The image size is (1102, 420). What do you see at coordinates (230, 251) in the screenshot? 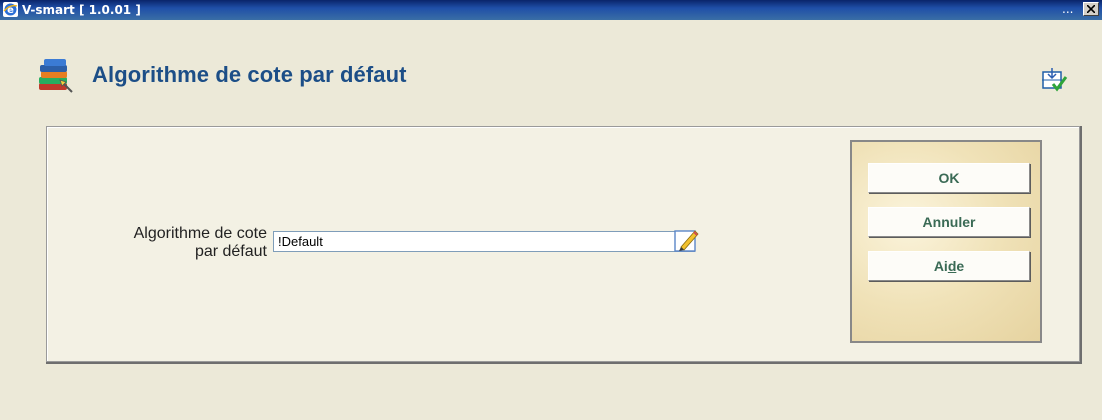
I see `algorithm-label-line2: par défaut` at bounding box center [230, 251].